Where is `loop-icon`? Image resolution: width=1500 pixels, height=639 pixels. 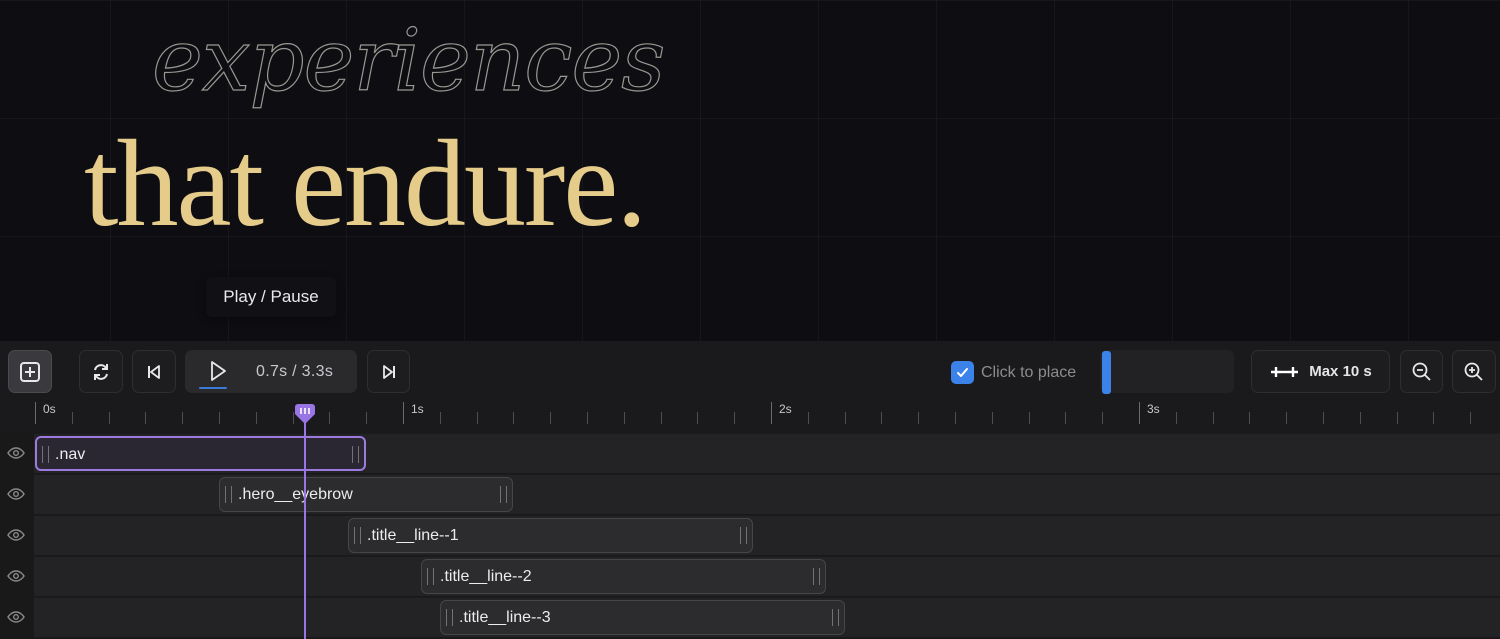 loop-icon is located at coordinates (101, 371).